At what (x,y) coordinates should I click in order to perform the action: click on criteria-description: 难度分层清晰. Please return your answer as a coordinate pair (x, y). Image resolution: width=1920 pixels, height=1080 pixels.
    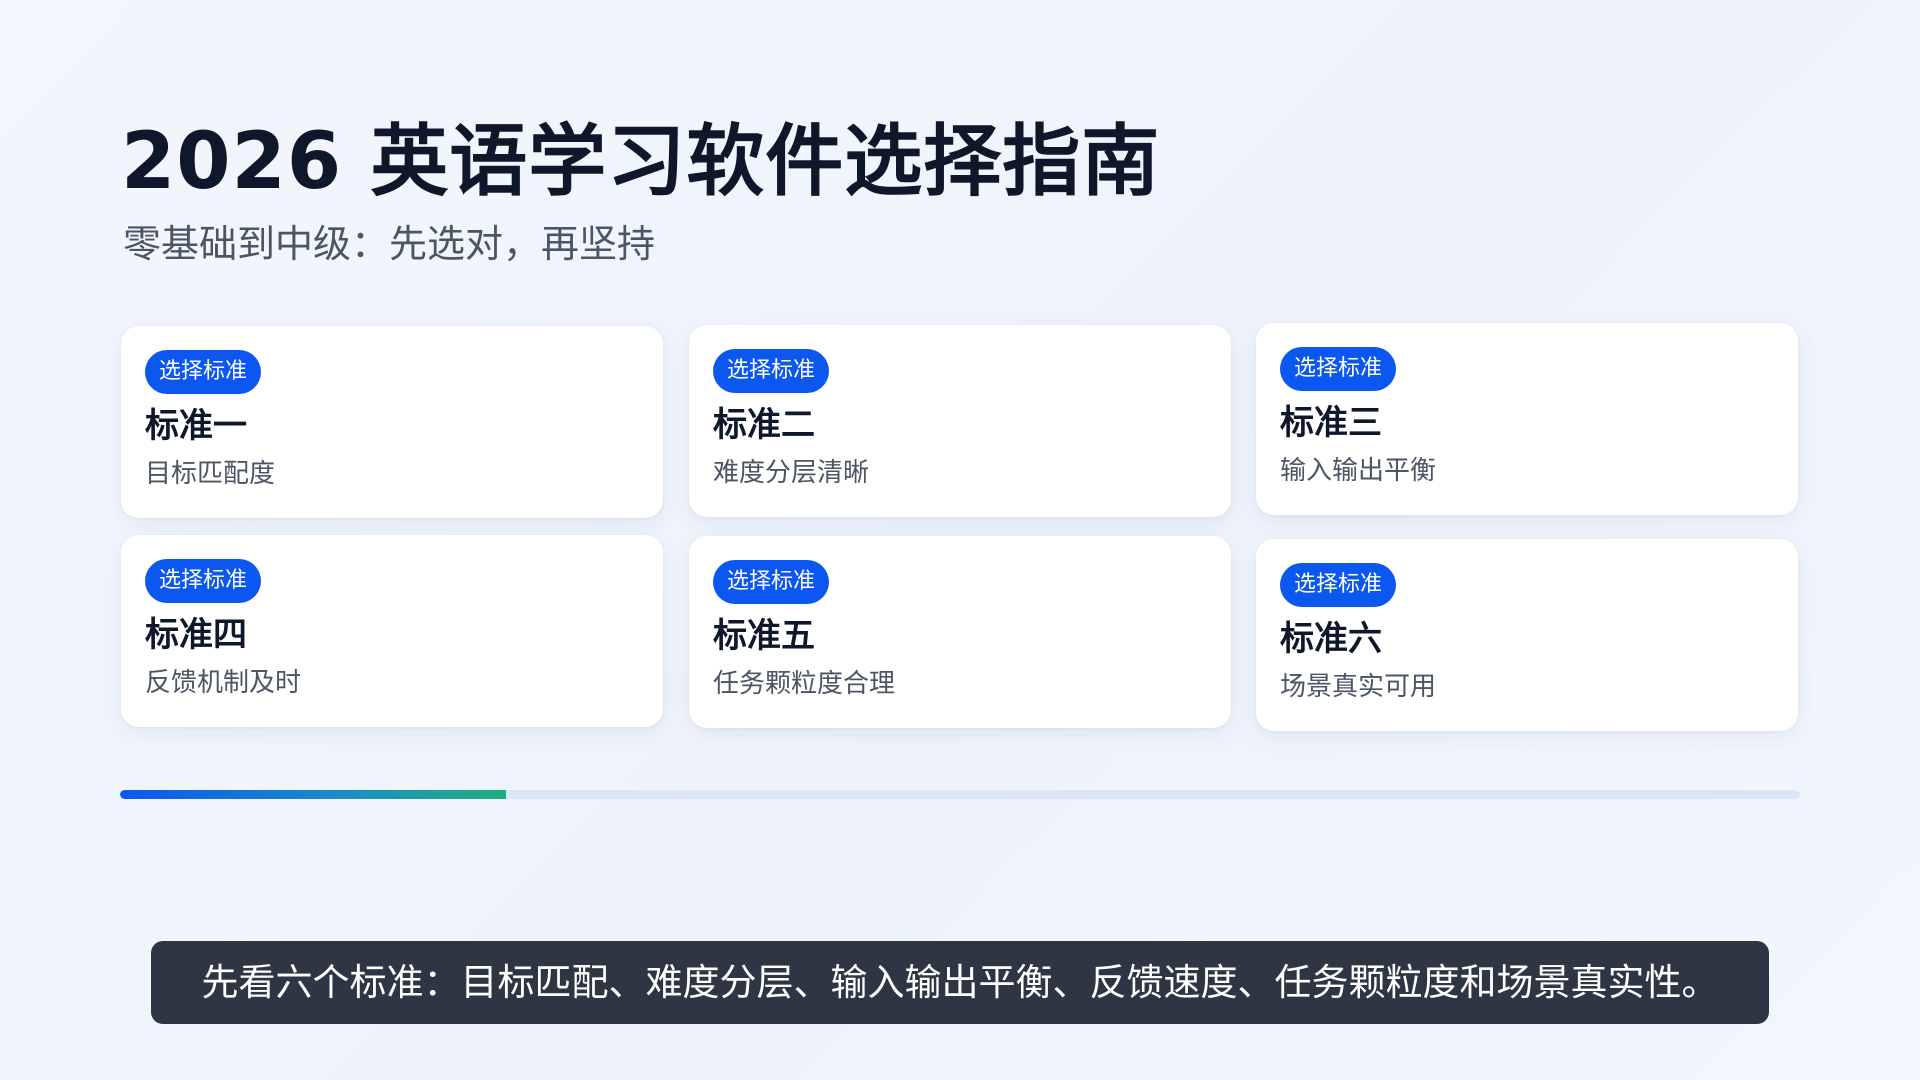
    Looking at the image, I should click on (791, 472).